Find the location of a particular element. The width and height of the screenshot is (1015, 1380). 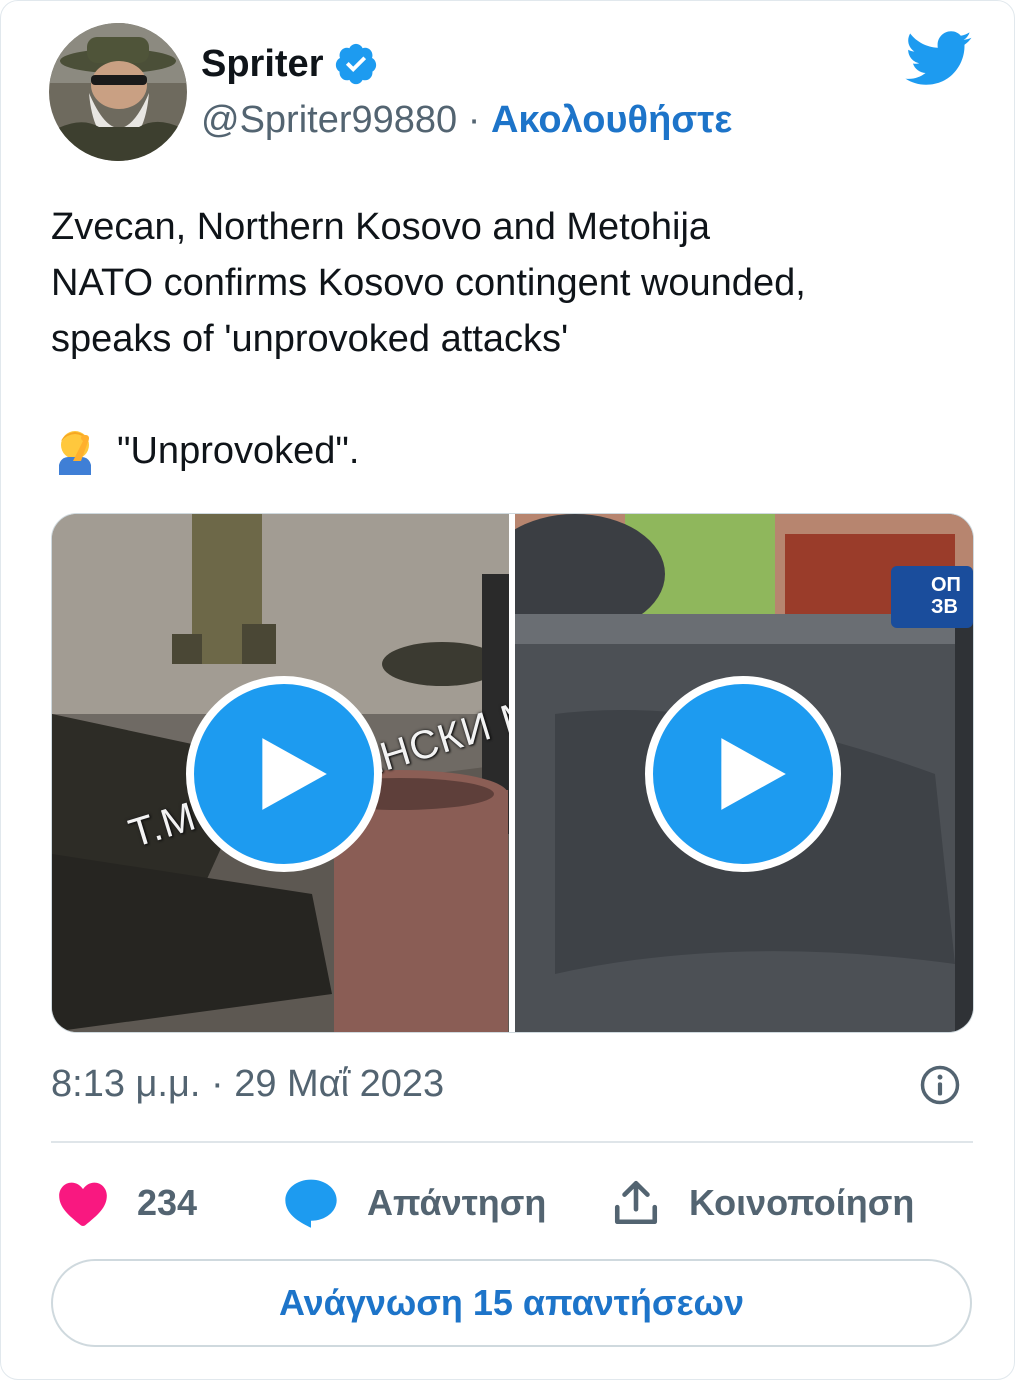

share-button: Κοινοποίηση is located at coordinates (762, 1203).